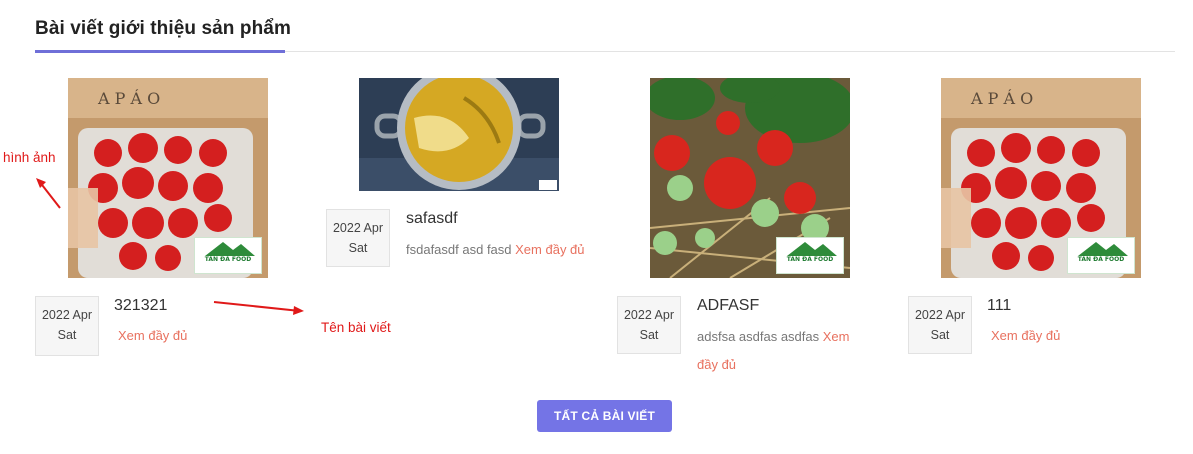 This screenshot has width=1193, height=454. I want to click on post-title-4: 111, so click(999, 306).